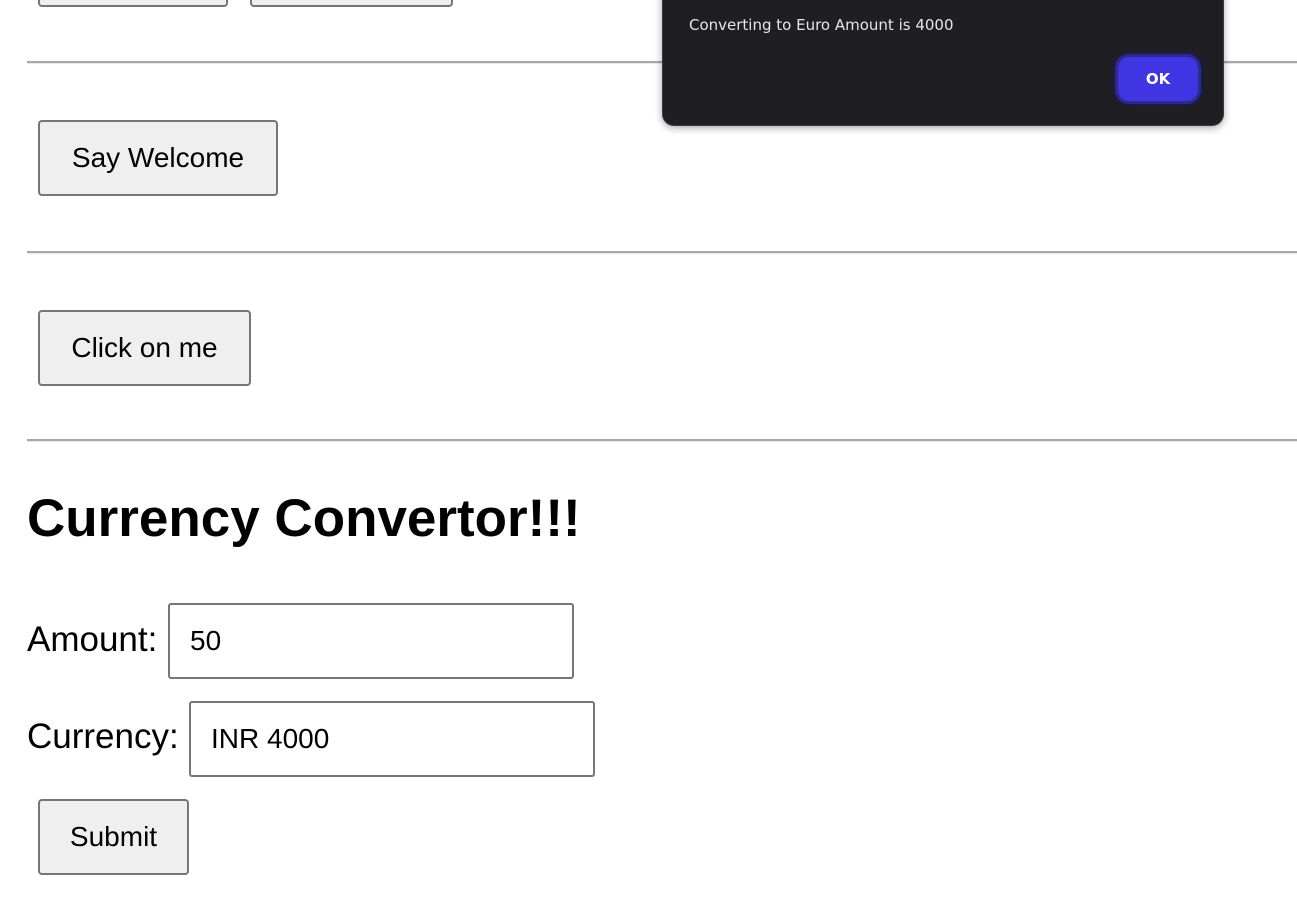  What do you see at coordinates (943, 63) in the screenshot?
I see `alert-dialog: Converting to Euro Amount is 4000 OK` at bounding box center [943, 63].